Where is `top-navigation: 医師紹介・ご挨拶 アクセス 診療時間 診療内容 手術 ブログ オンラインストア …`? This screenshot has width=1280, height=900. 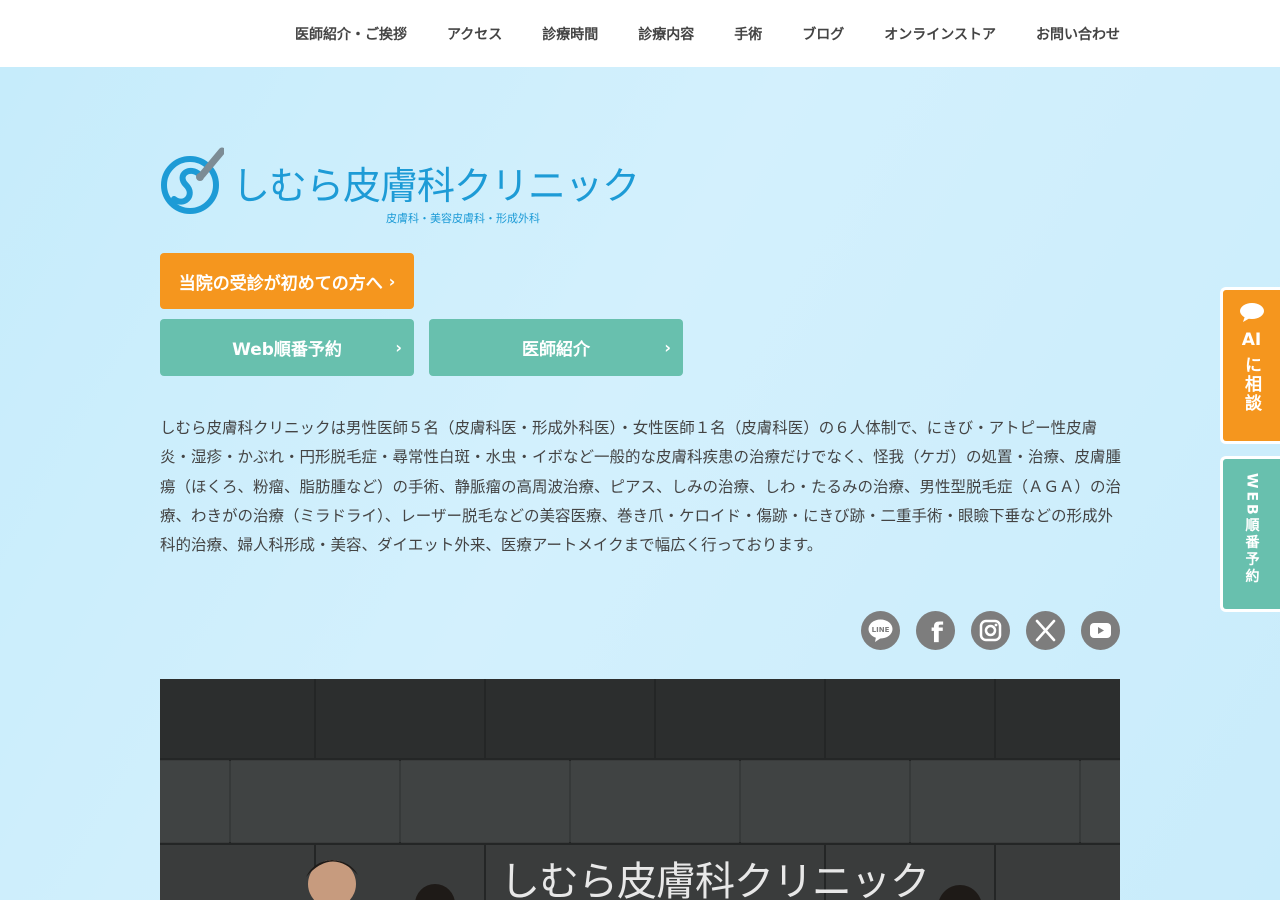
top-navigation: 医師紹介・ご挨拶 アクセス 診療時間 診療内容 手術 ブログ オンラインストア … is located at coordinates (640, 33).